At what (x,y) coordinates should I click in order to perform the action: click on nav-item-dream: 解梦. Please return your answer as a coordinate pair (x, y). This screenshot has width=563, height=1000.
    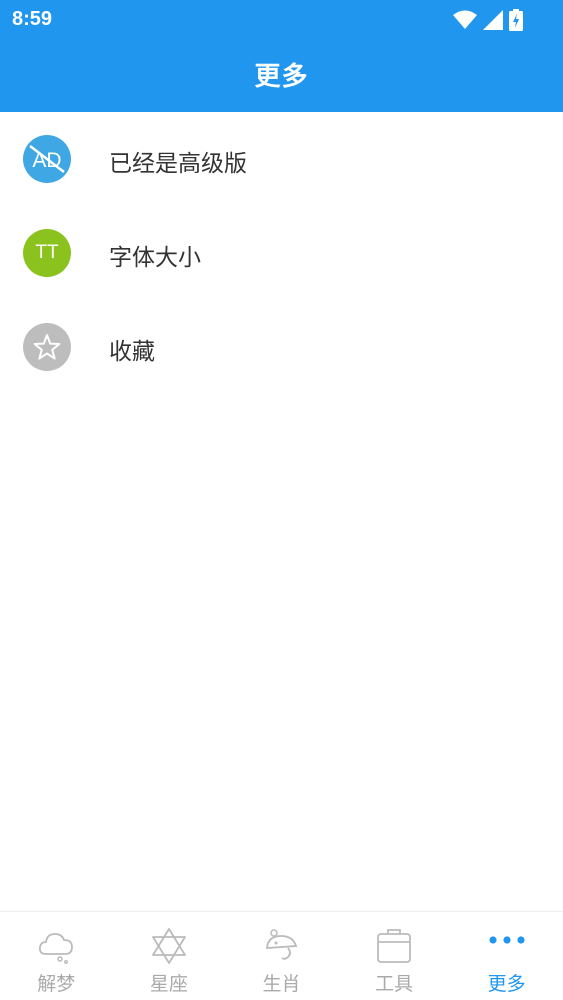
    Looking at the image, I should click on (56, 956).